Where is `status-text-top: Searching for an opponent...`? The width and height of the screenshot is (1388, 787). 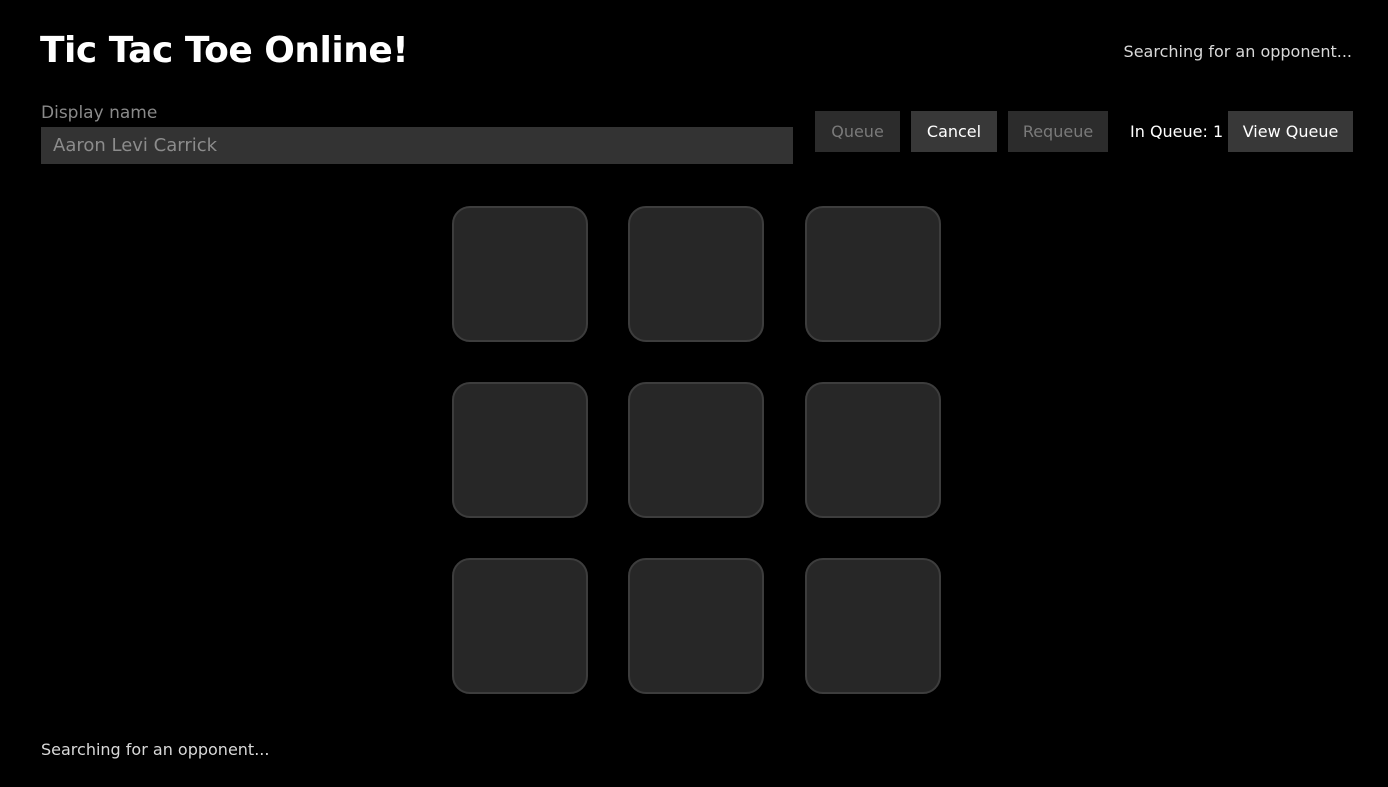
status-text-top: Searching for an opponent... is located at coordinates (1237, 51).